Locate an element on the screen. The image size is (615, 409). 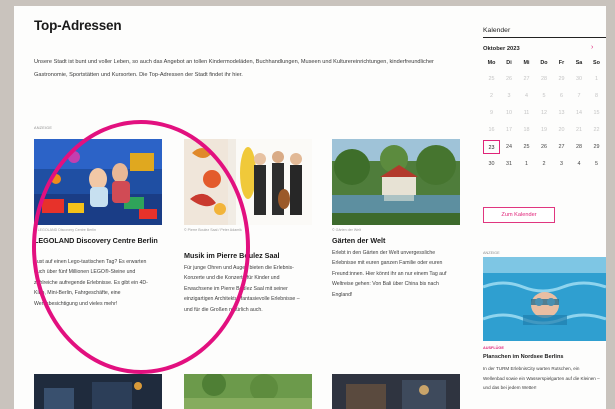
calendar-month: Oktober 2023 is located at coordinates (501, 49).